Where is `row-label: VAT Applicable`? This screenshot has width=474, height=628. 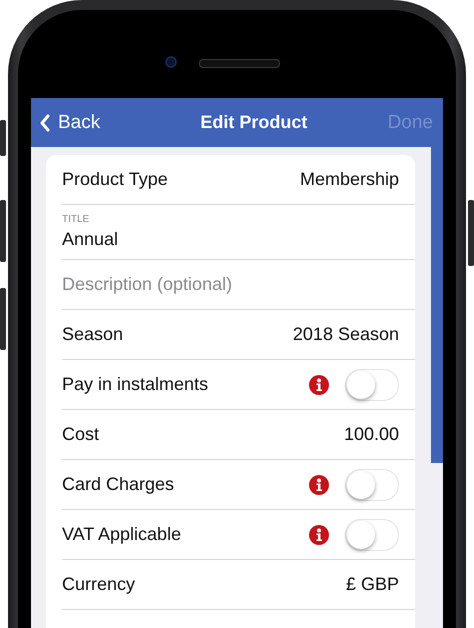
row-label: VAT Applicable is located at coordinates (122, 534).